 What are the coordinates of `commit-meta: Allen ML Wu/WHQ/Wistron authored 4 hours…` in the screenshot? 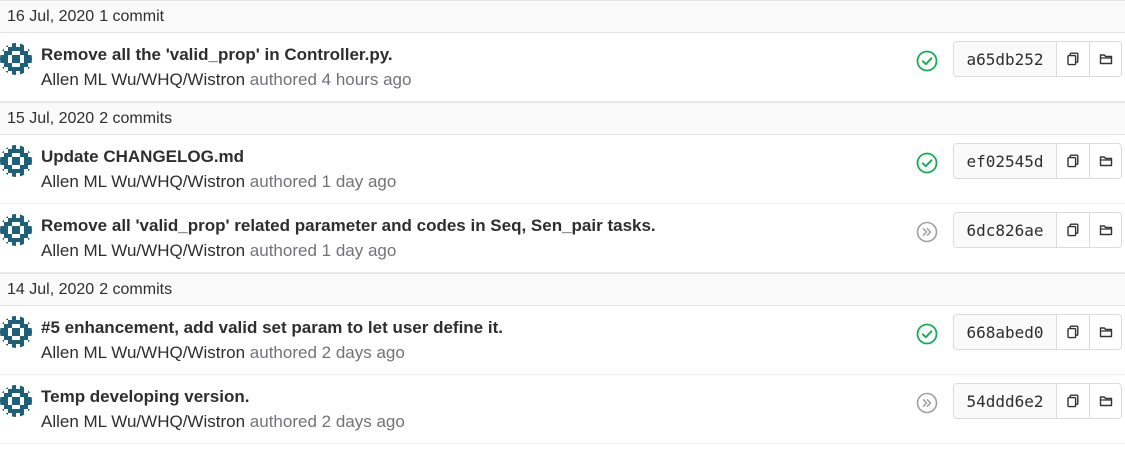 It's located at (226, 80).